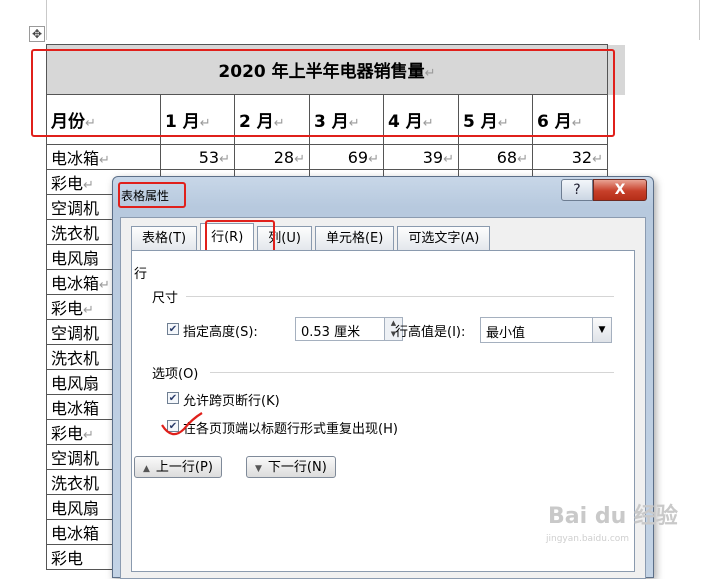  What do you see at coordinates (46, 20) in the screenshot?
I see `page-margin-marker` at bounding box center [46, 20].